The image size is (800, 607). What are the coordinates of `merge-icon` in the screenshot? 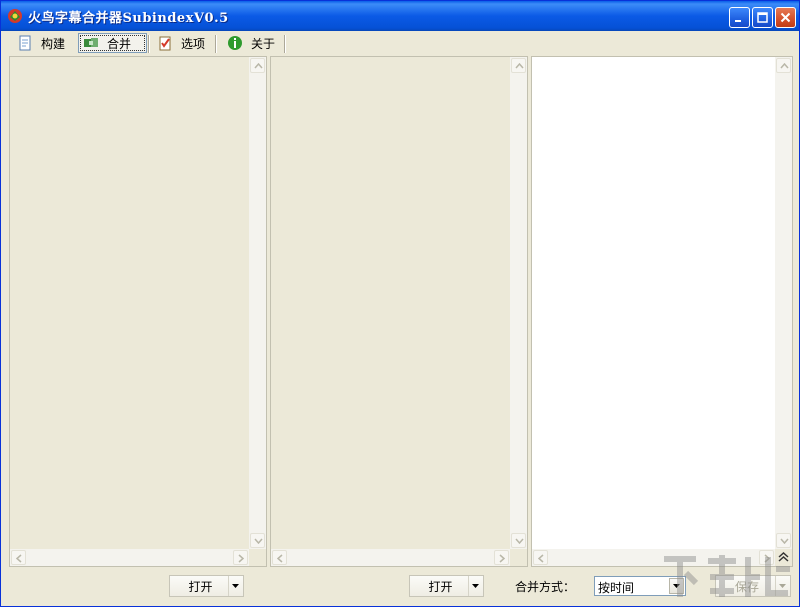 It's located at (91, 42).